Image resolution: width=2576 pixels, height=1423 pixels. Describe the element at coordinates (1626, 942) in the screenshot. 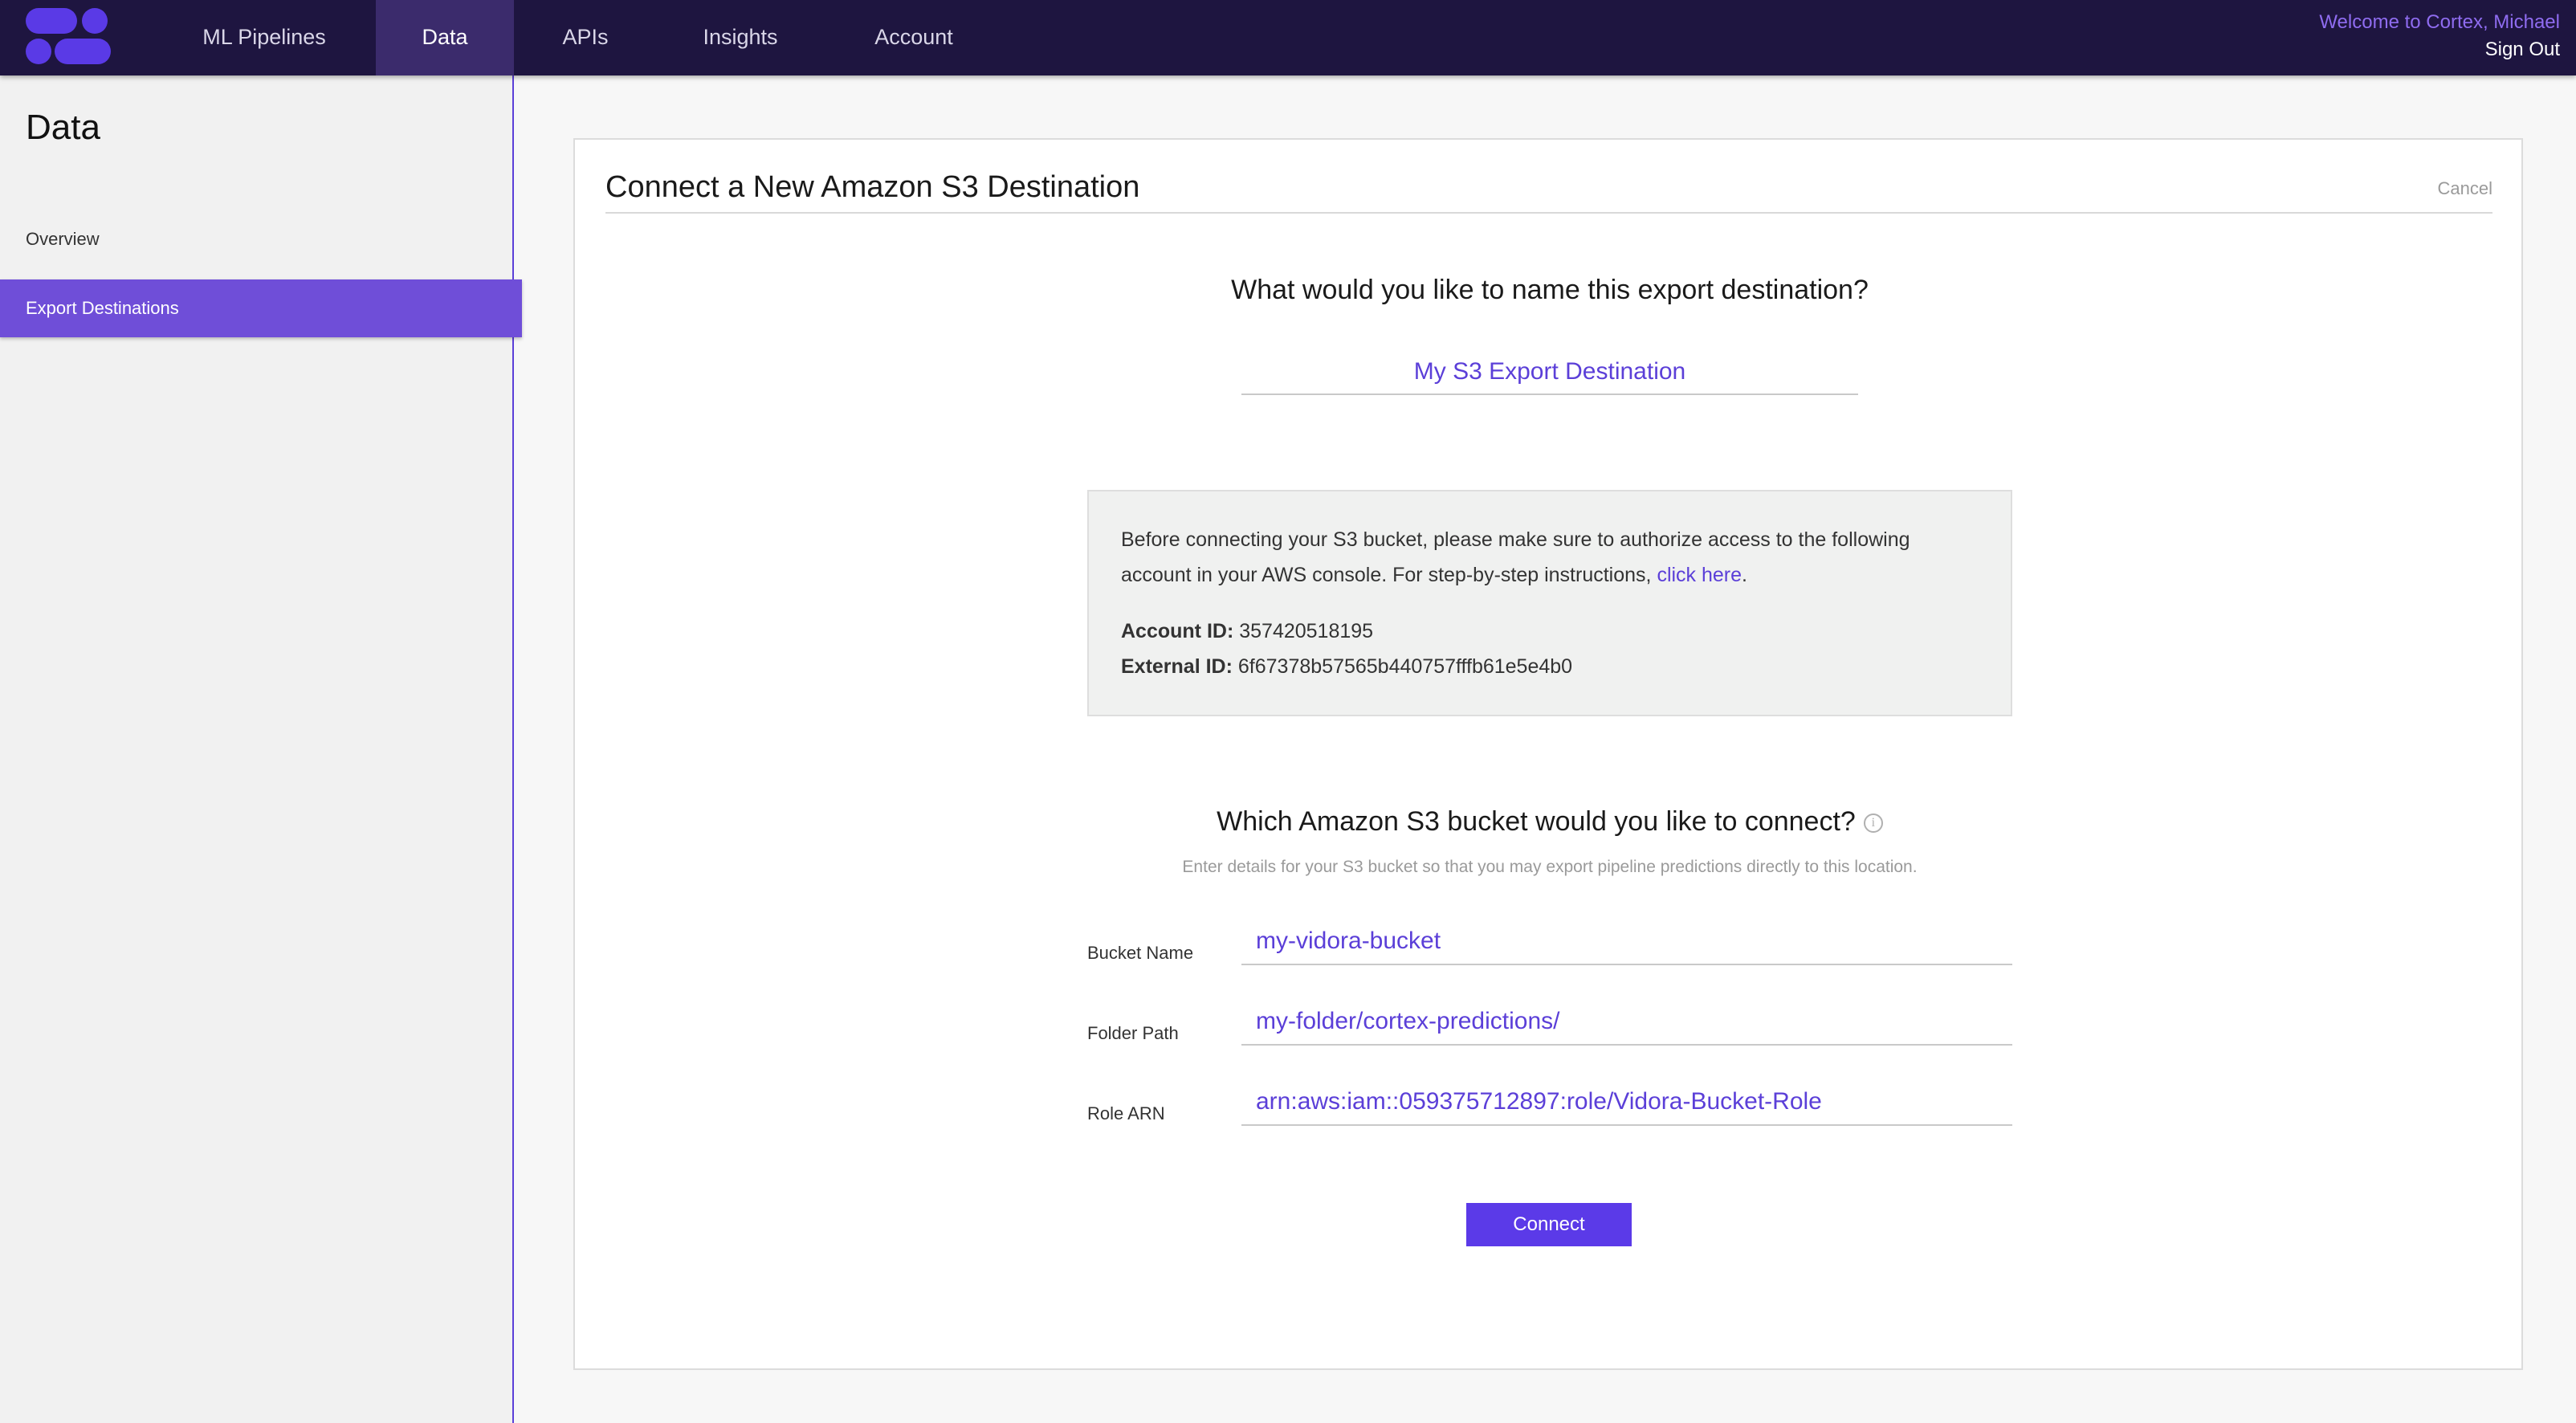

I see `bucket-name-input` at that location.